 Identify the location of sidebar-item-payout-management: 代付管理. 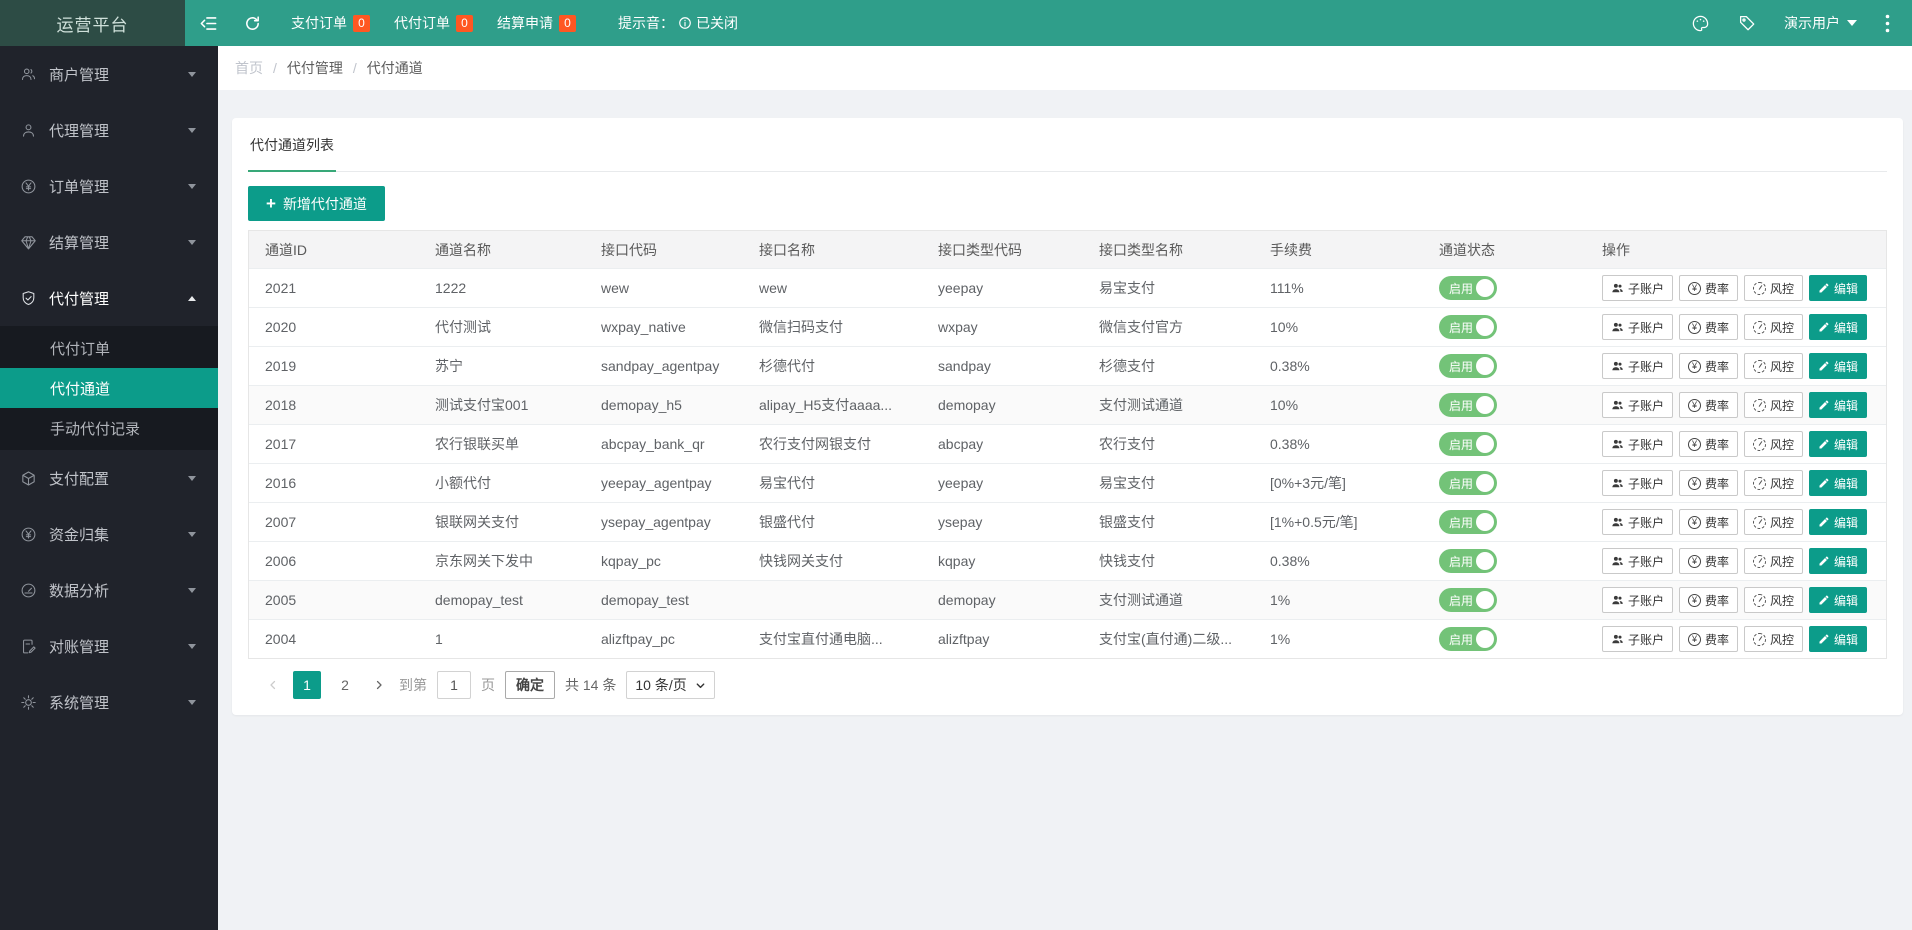
(109, 298).